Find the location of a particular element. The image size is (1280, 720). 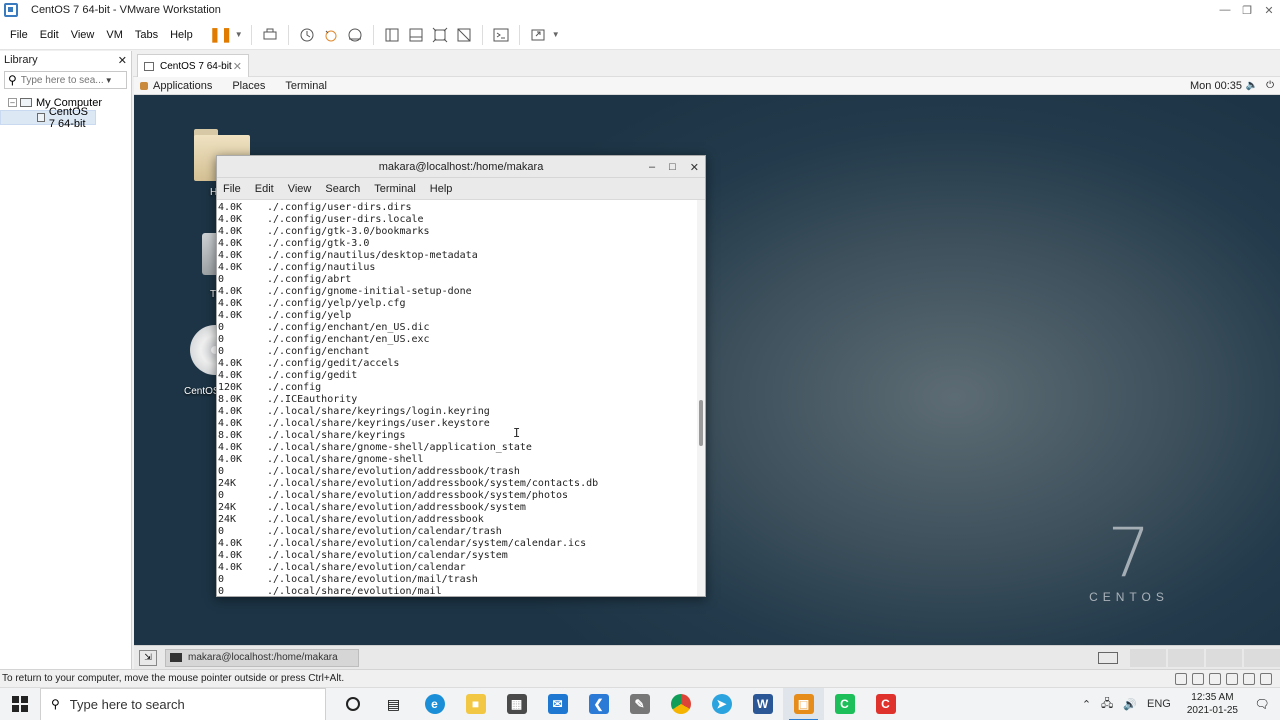

terminal-menu-view: View is located at coordinates (300, 189).